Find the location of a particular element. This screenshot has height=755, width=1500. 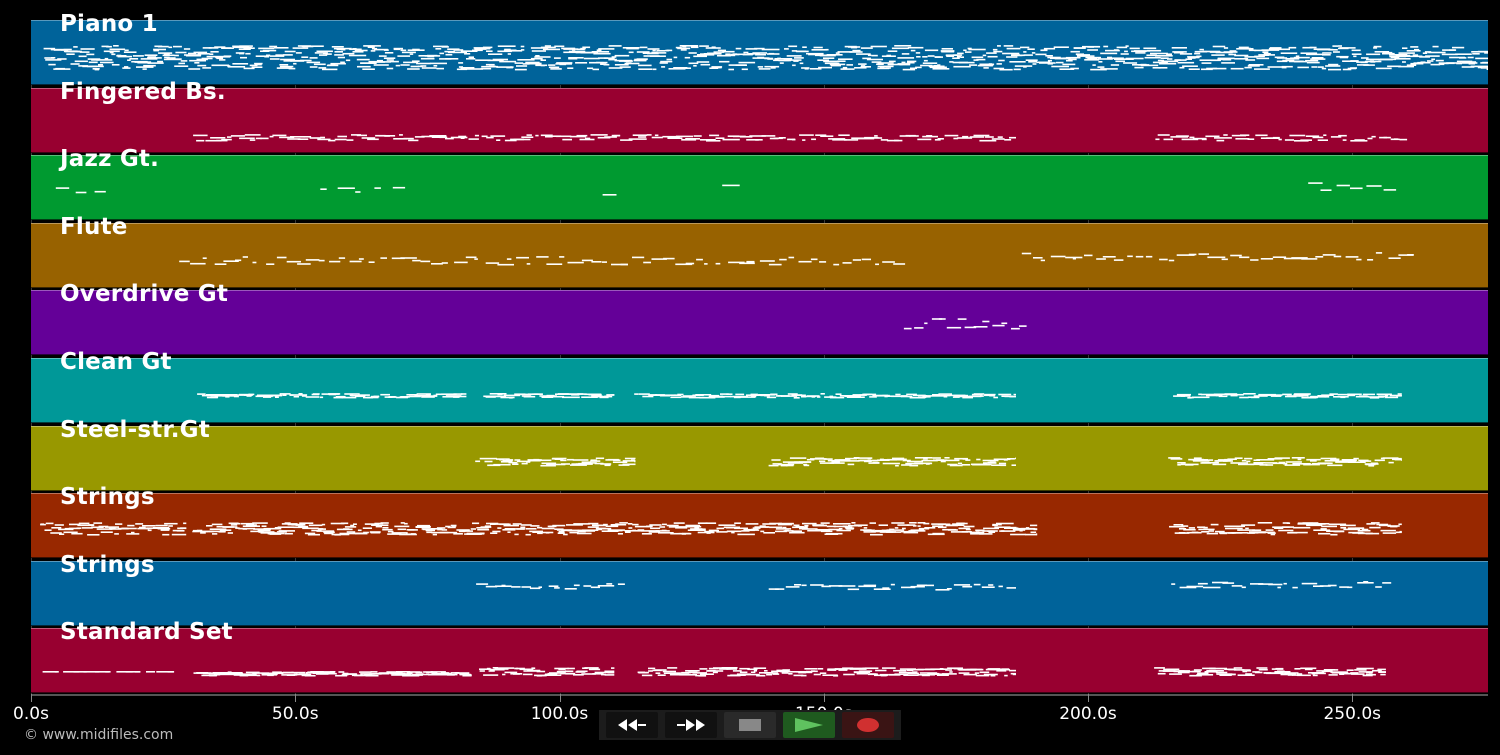

record-button is located at coordinates (867, 725).